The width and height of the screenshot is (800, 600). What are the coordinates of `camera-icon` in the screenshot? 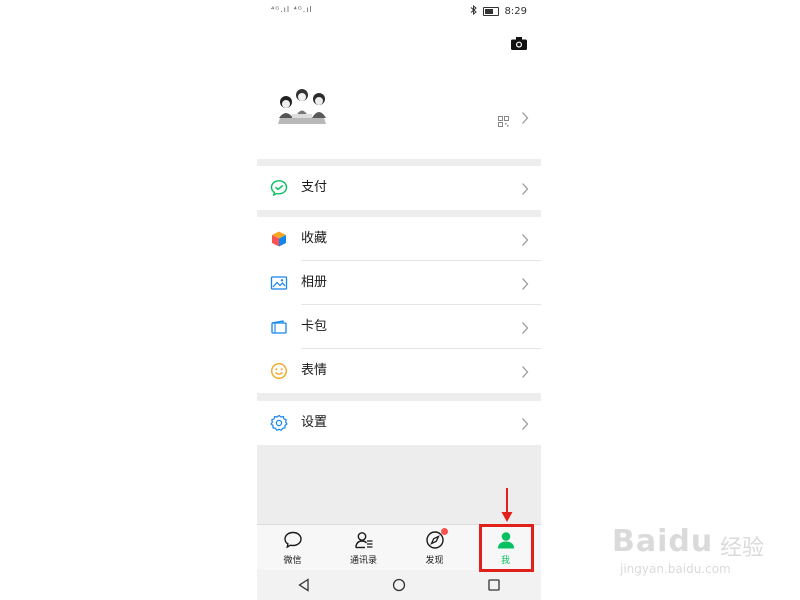 It's located at (519, 42).